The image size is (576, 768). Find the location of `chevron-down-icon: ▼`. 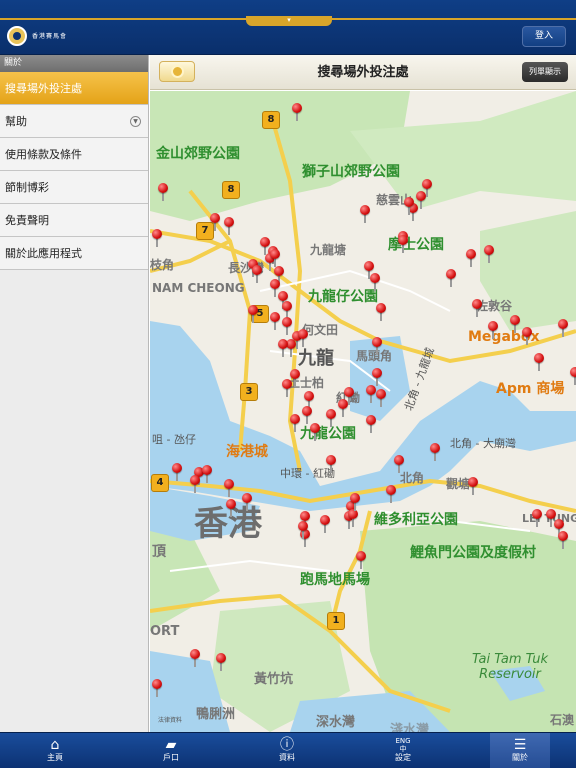

chevron-down-icon: ▼ is located at coordinates (135, 121).